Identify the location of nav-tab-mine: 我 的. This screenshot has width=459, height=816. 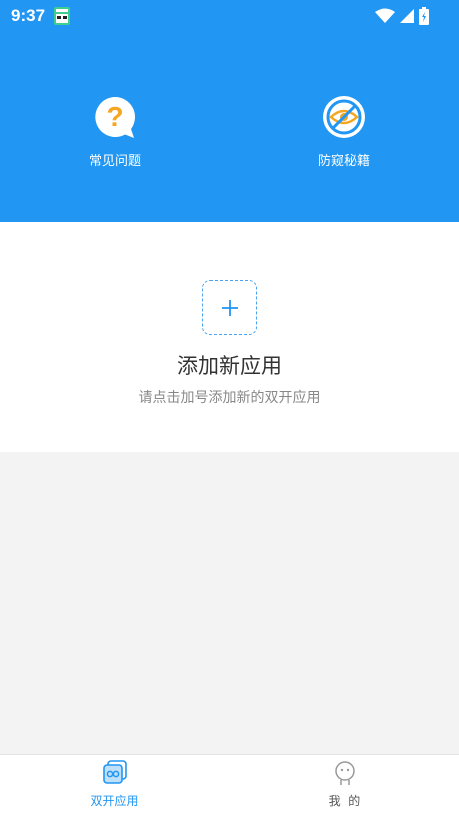
(344, 785).